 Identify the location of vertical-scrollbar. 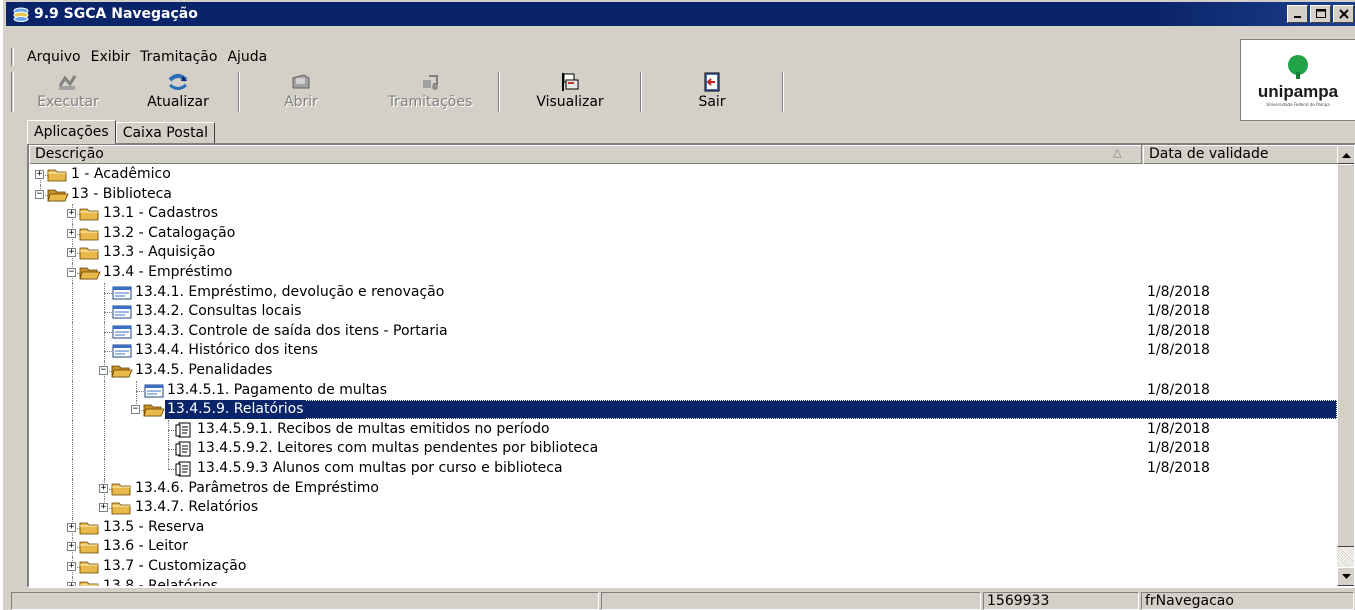
(1345, 365).